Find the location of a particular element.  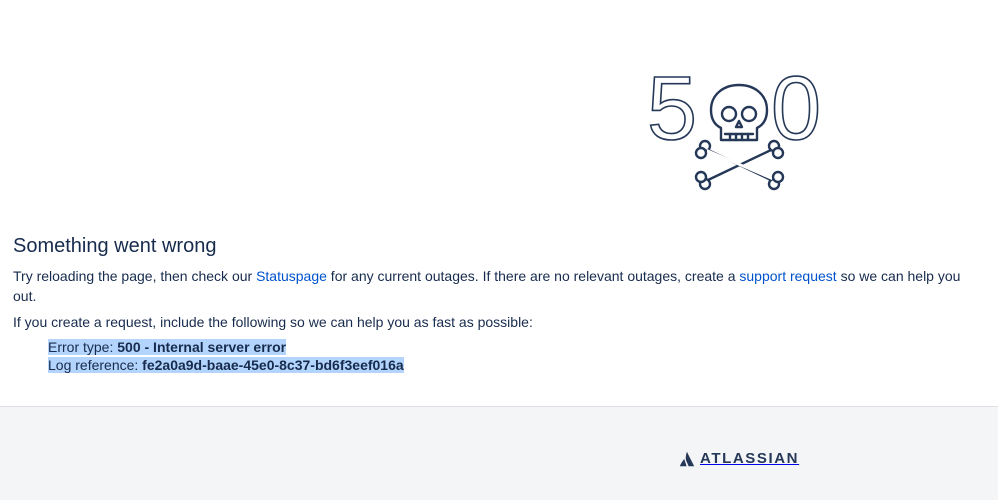

error-500-illustration: 5 0 is located at coordinates (734, 126).